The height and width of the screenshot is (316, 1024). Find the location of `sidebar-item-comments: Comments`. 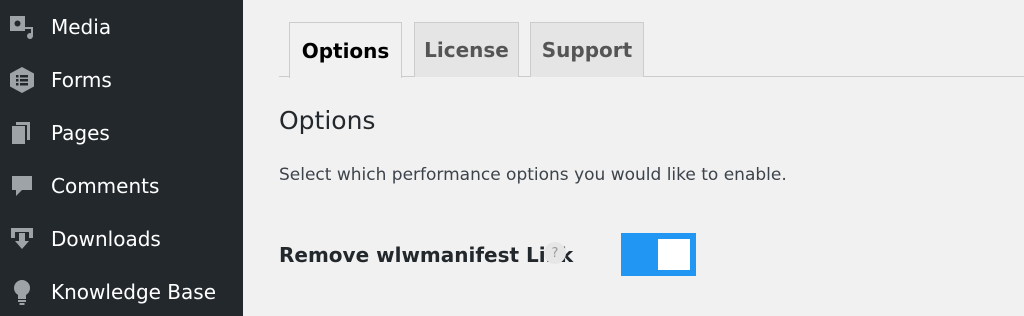

sidebar-item-comments: Comments is located at coordinates (121, 186).